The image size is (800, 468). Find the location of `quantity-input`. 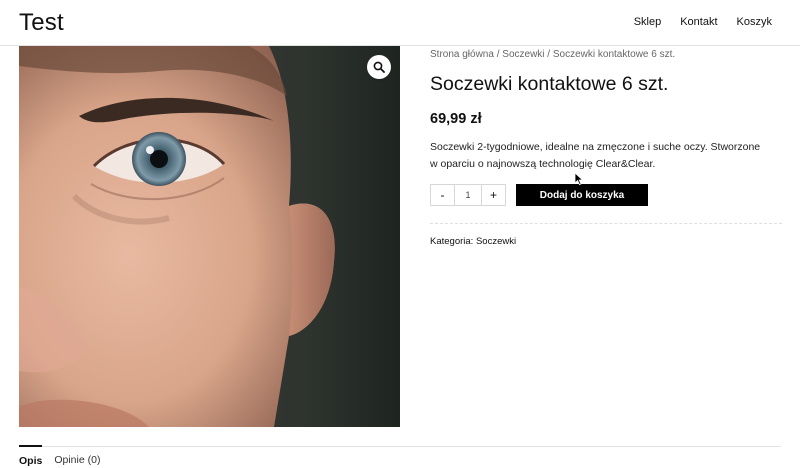

quantity-input is located at coordinates (468, 195).